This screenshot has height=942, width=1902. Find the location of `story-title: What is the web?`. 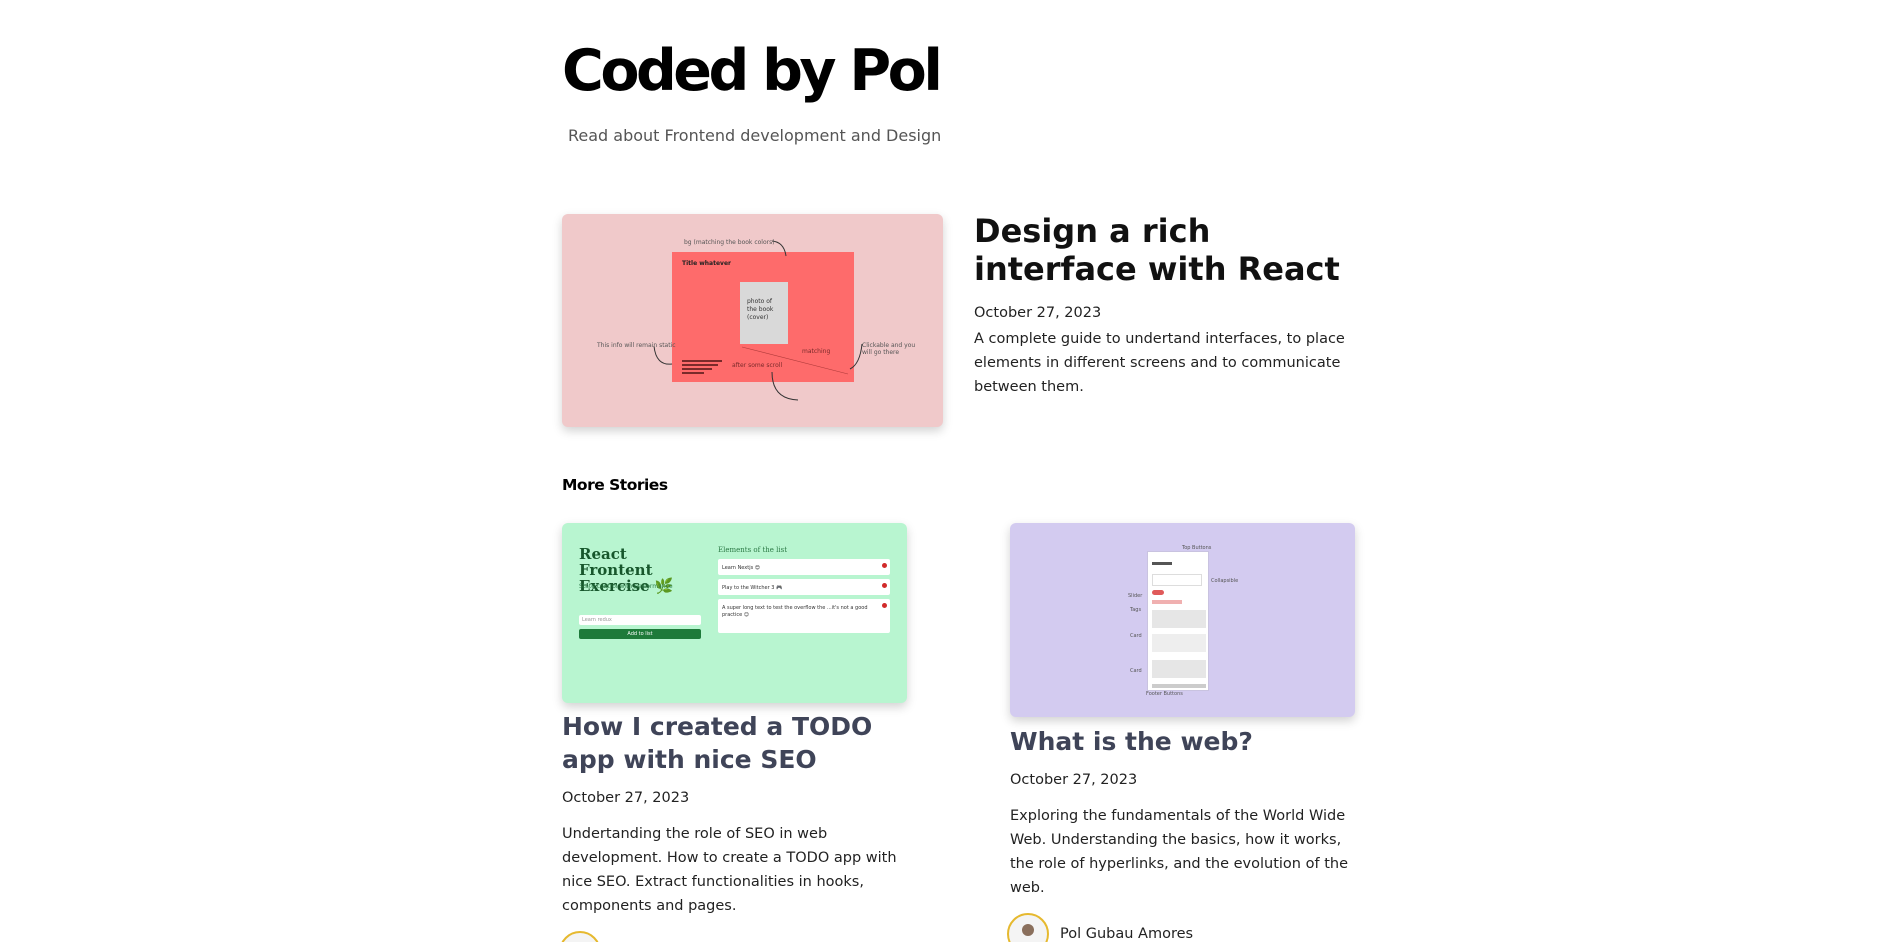

story-title: What is the web? is located at coordinates (1182, 741).